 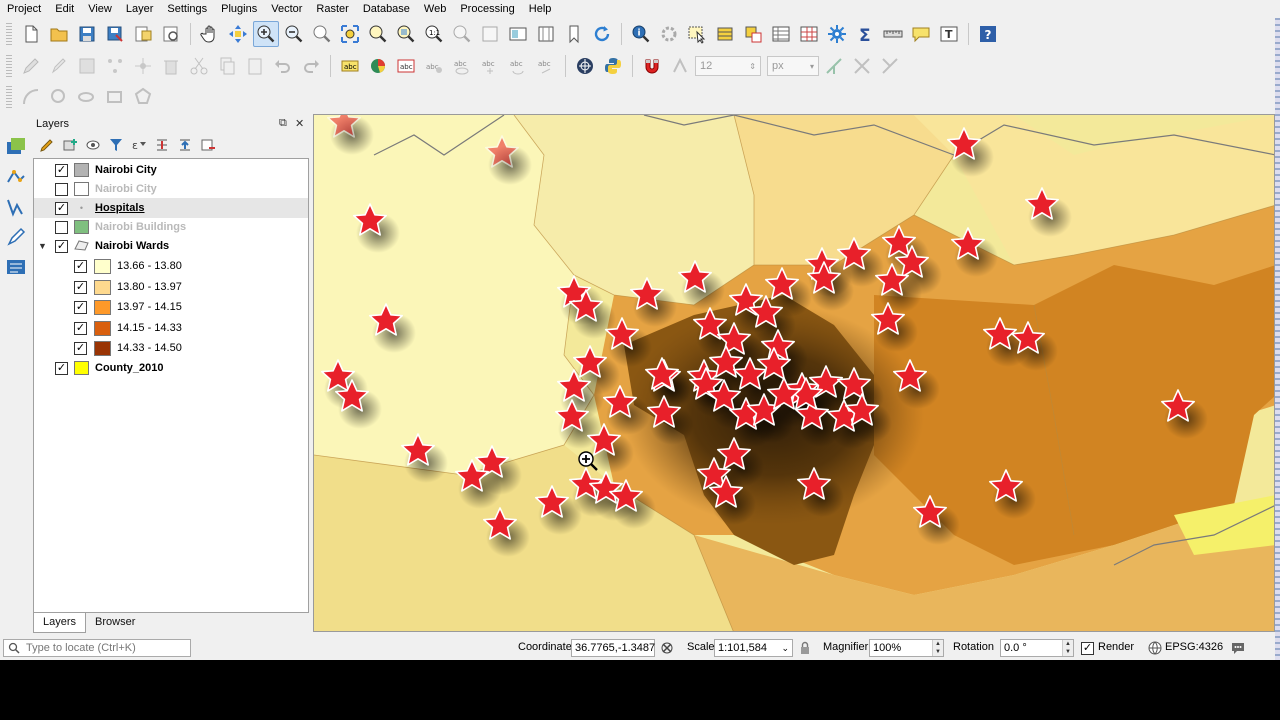 I want to click on menu-settings: Settings, so click(x=187, y=9).